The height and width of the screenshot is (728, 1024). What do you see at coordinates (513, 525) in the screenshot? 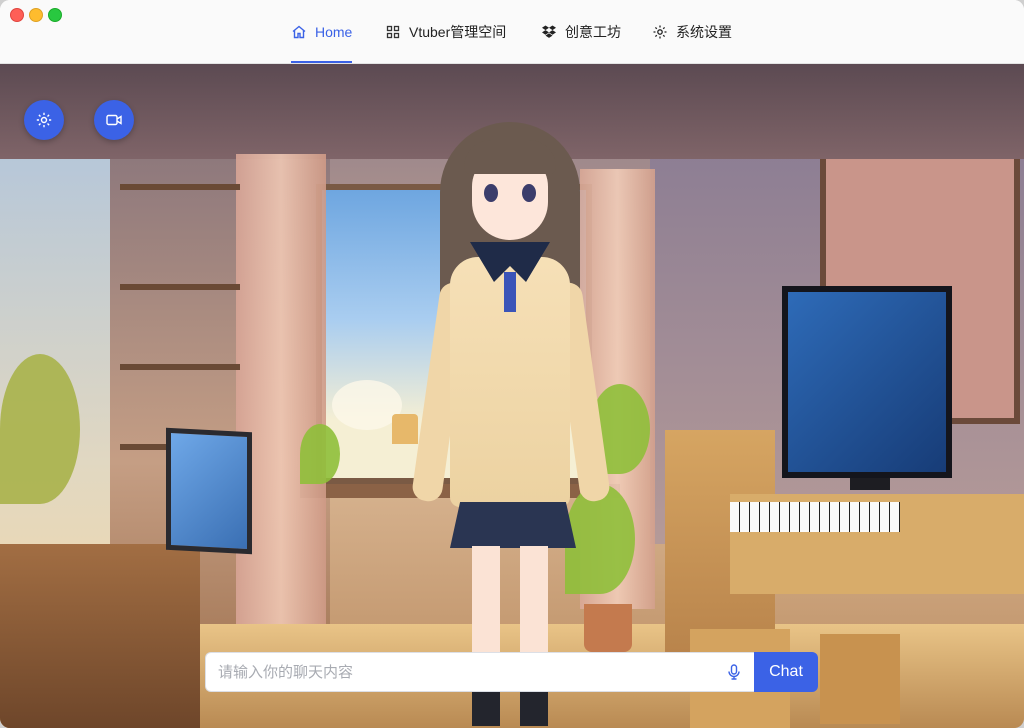
I see `avatar-skirt` at bounding box center [513, 525].